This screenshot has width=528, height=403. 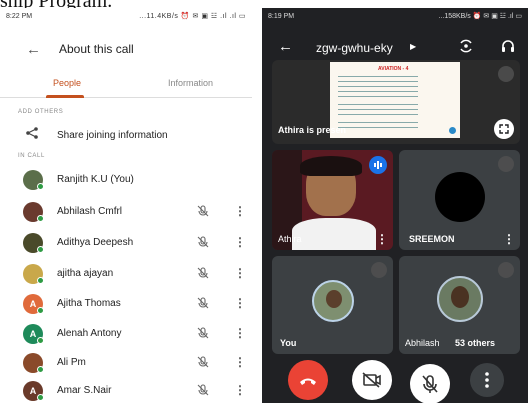 I want to click on camera-toggle-button, so click(x=372, y=380).